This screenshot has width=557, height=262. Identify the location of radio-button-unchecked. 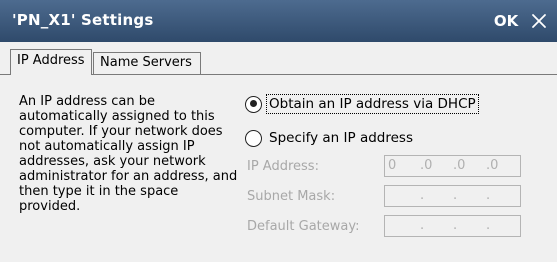
(253, 138).